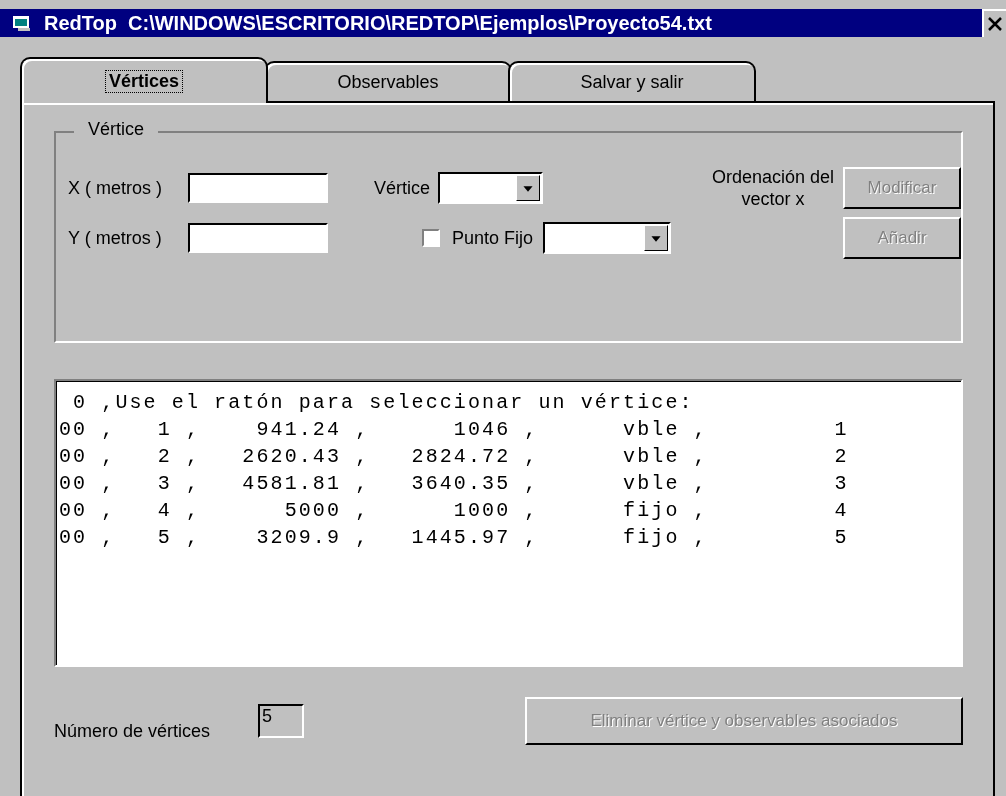 This screenshot has height=796, width=1006. Describe the element at coordinates (144, 80) in the screenshot. I see `tab: Vértices` at that location.